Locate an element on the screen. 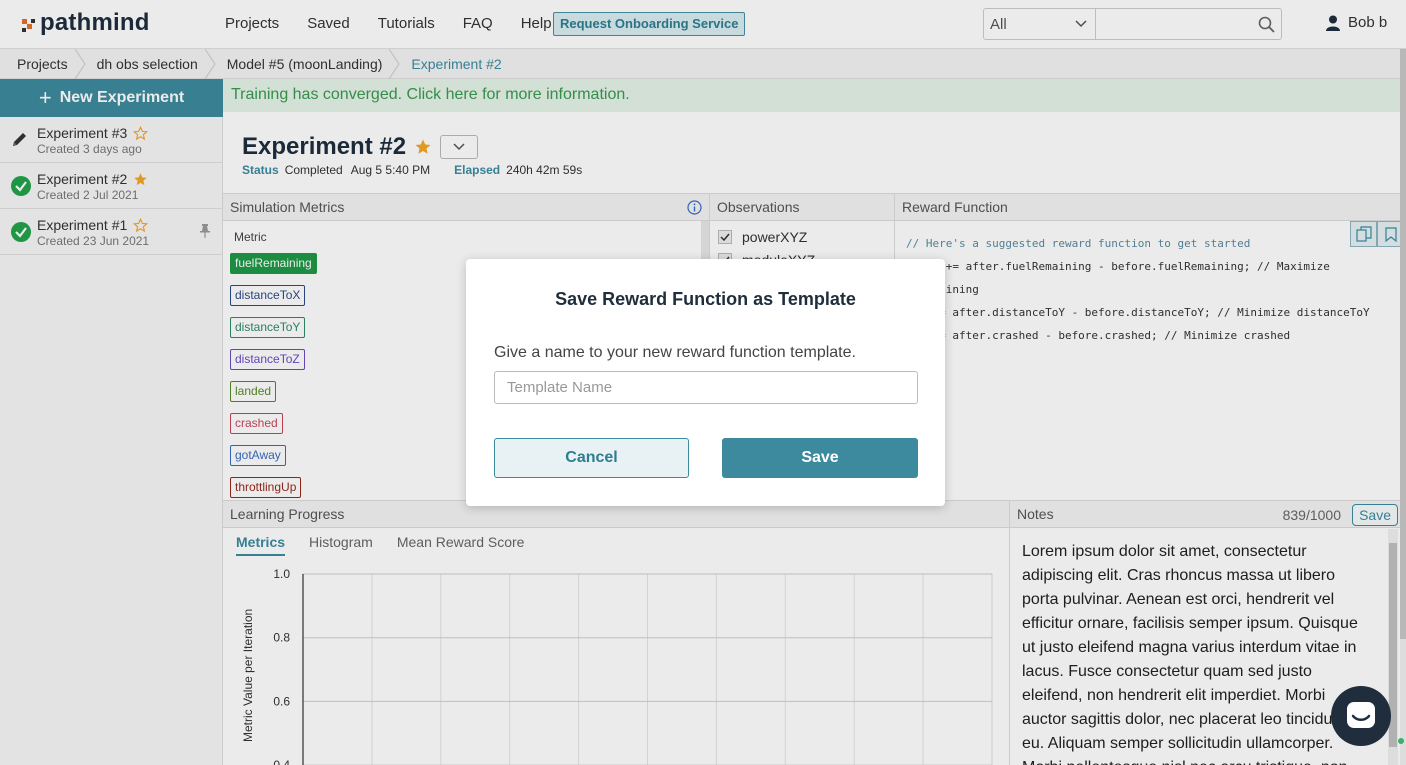  chat-launcher-button is located at coordinates (1361, 716).